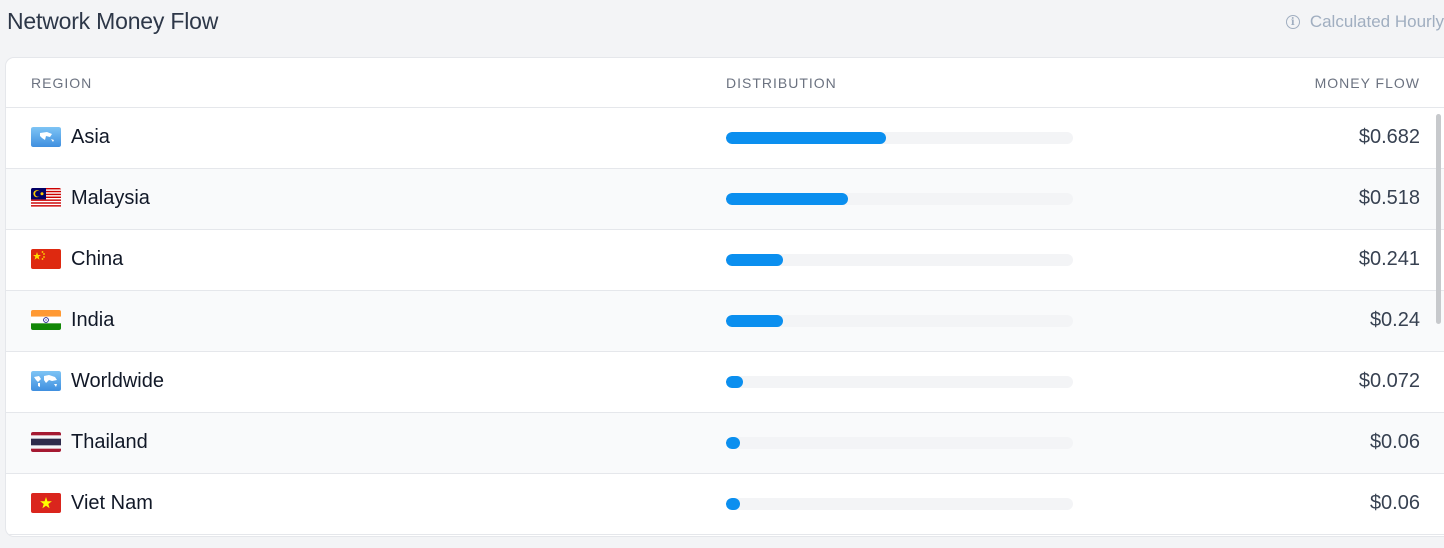 This screenshot has height=548, width=1444. I want to click on region-name: Worldwide, so click(117, 381).